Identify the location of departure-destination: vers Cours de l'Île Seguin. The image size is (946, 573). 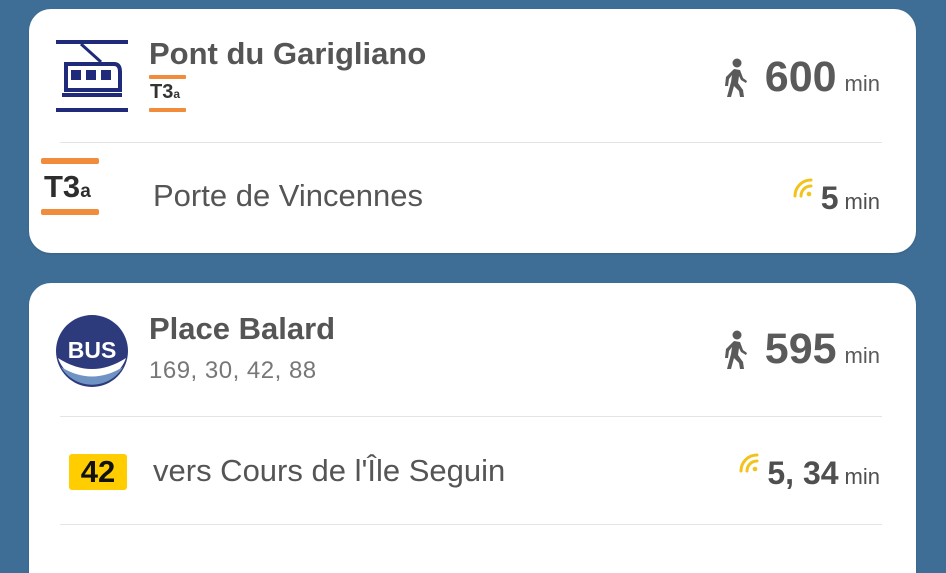
(329, 471).